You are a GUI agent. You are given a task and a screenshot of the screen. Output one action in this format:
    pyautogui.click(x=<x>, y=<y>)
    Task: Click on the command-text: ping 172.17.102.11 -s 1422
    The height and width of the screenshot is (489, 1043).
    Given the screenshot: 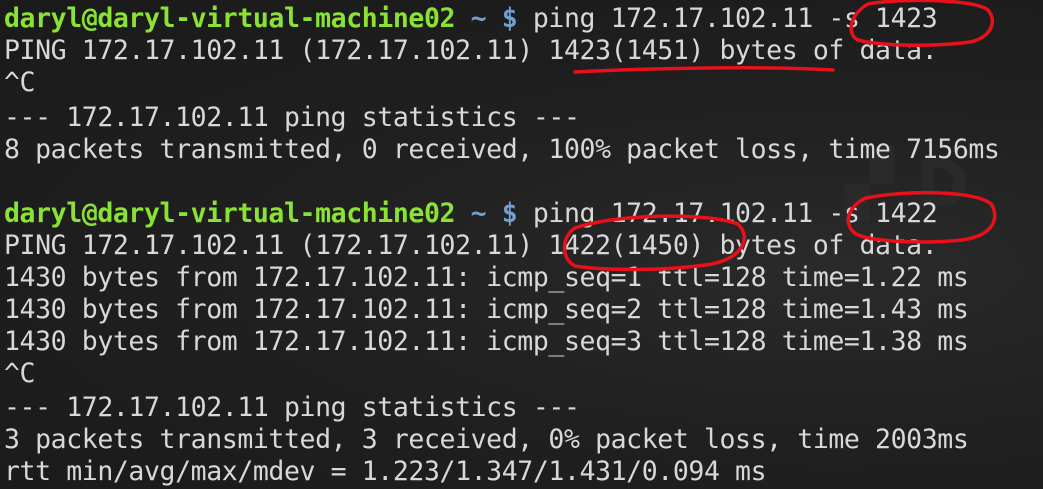 What is the action you would take?
    pyautogui.click(x=727, y=213)
    